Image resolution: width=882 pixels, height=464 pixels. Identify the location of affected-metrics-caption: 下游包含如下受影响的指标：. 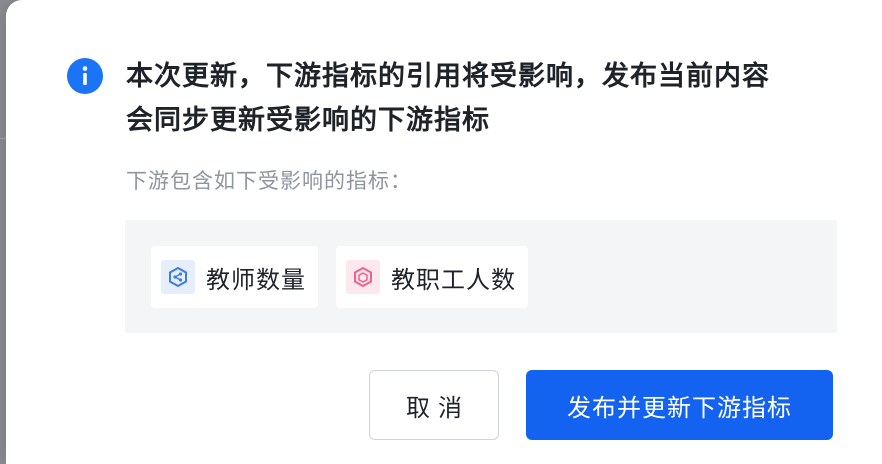
(269, 181).